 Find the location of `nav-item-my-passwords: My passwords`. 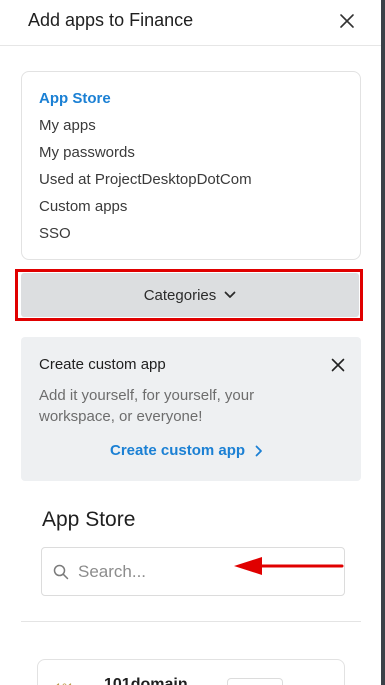

nav-item-my-passwords: My passwords is located at coordinates (87, 152).